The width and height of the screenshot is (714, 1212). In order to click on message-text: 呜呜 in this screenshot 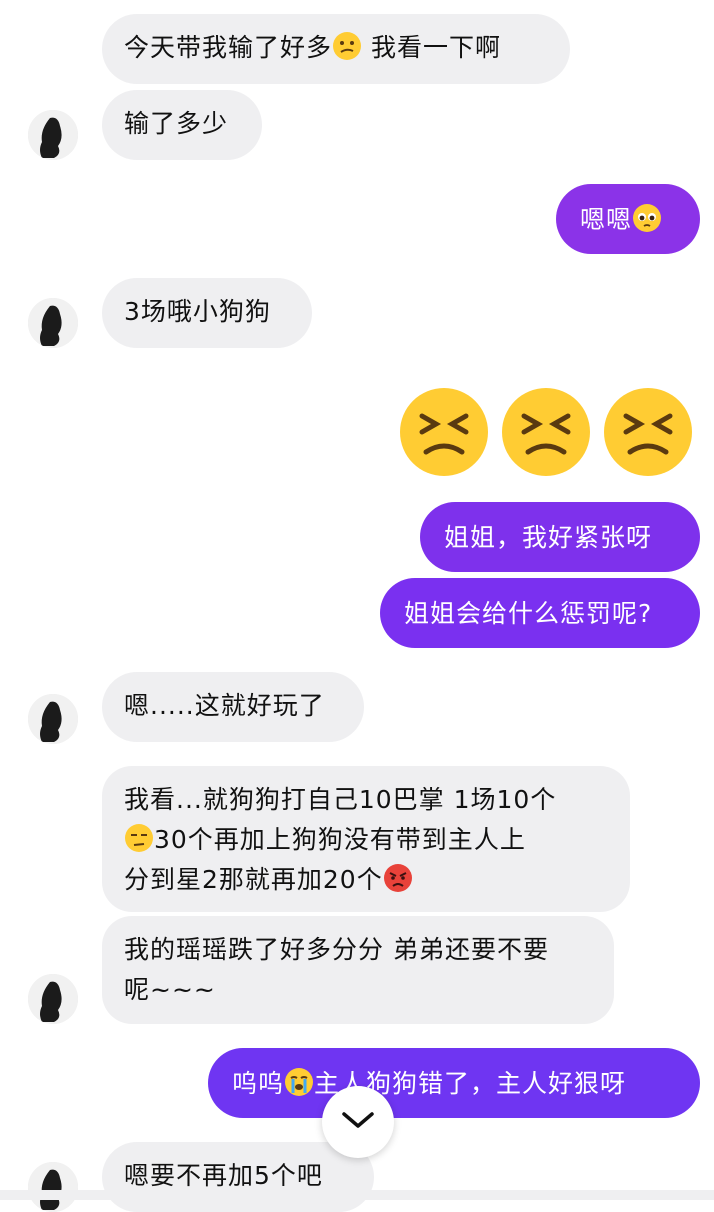, I will do `click(258, 1083)`.